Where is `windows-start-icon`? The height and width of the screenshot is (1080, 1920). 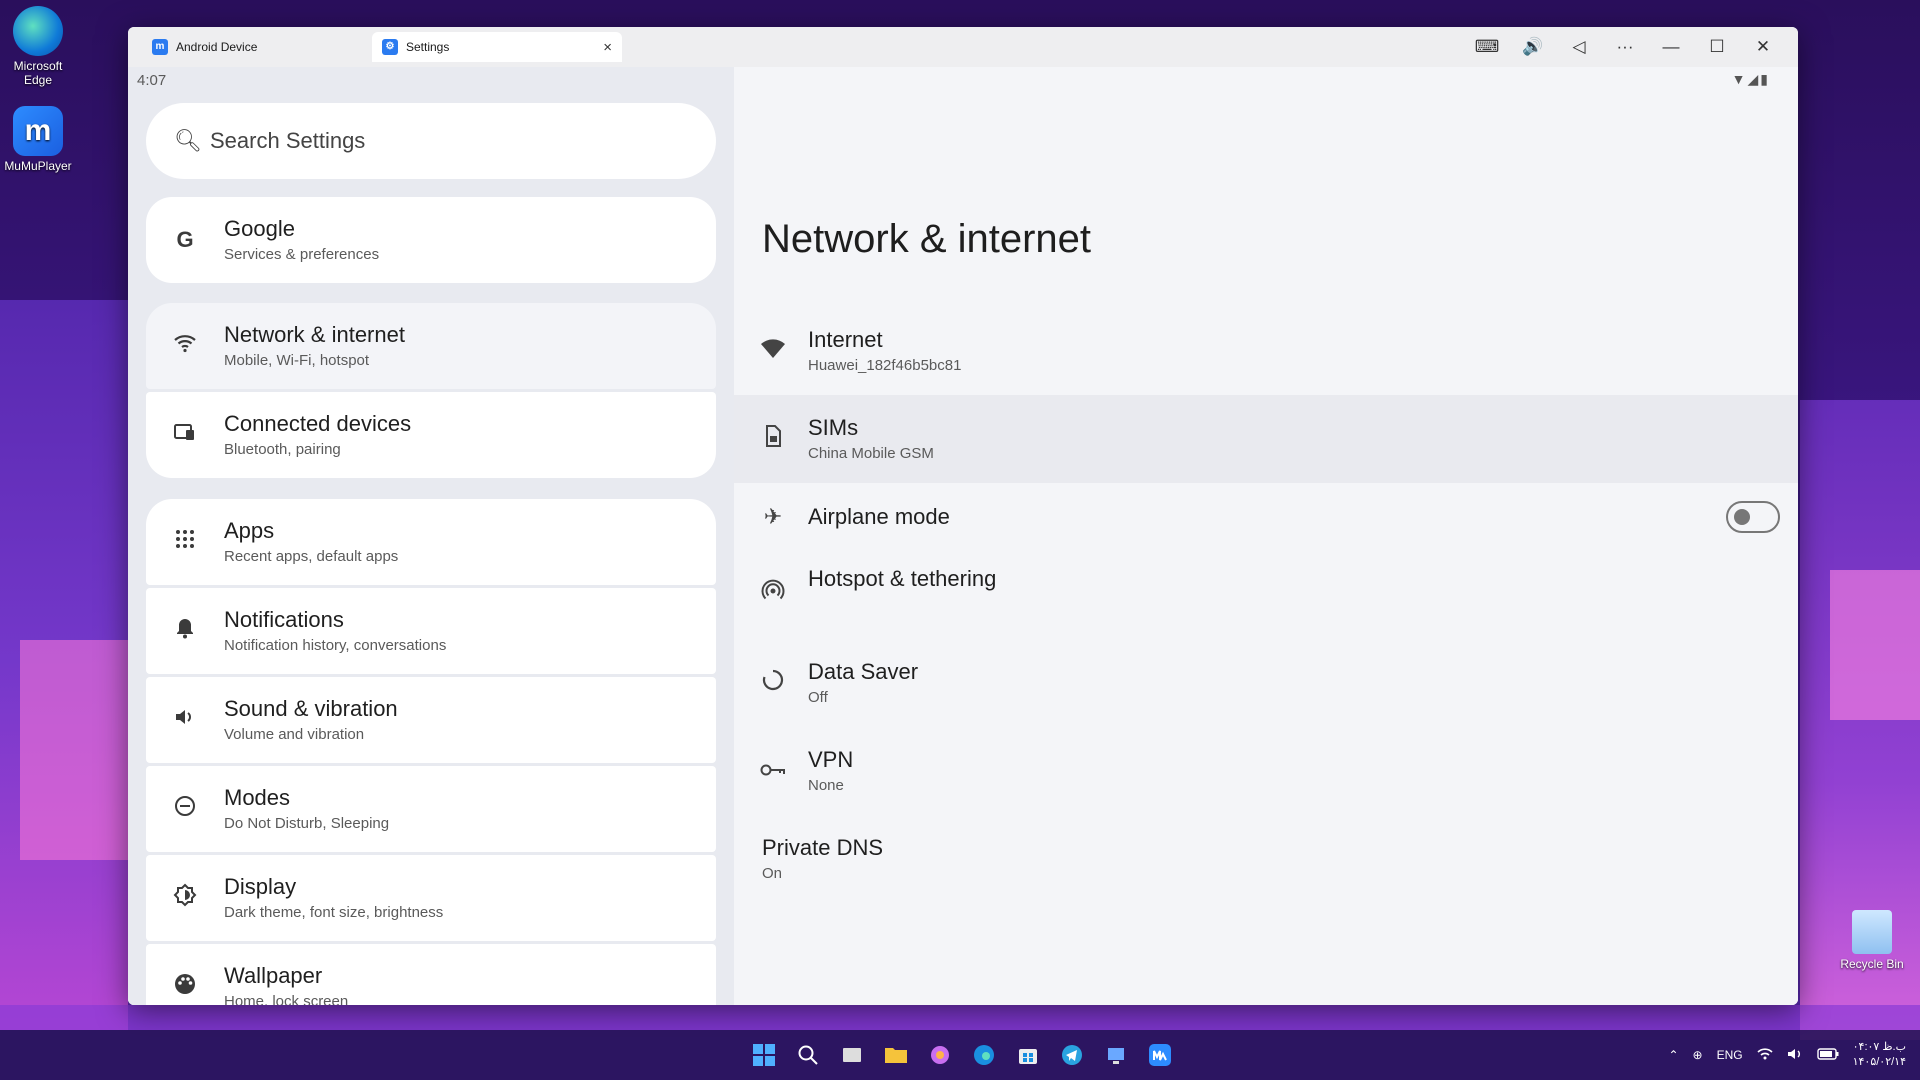
windows-start-icon is located at coordinates (764, 1055).